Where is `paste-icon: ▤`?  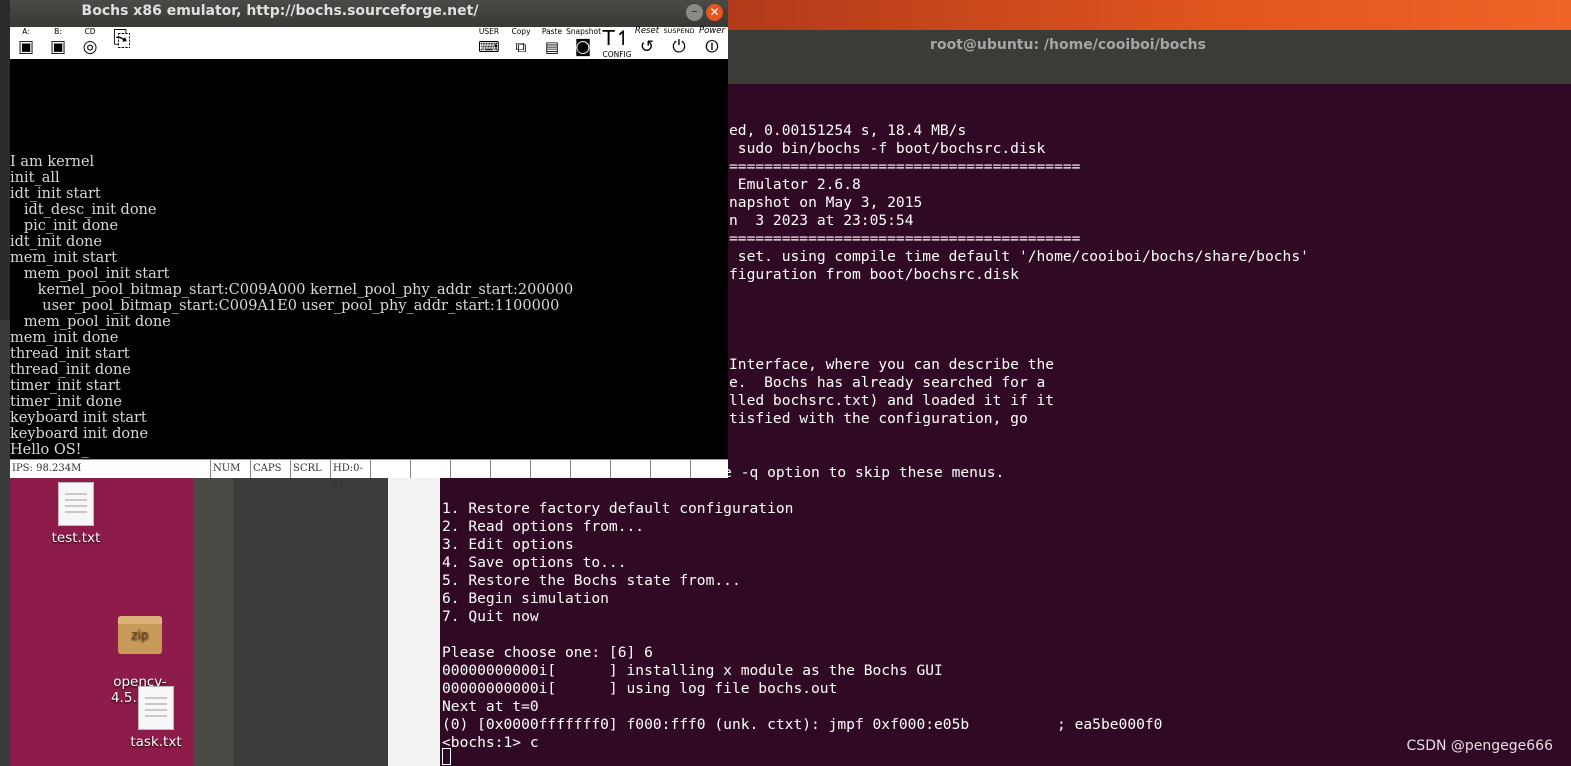
paste-icon: ▤ is located at coordinates (552, 47).